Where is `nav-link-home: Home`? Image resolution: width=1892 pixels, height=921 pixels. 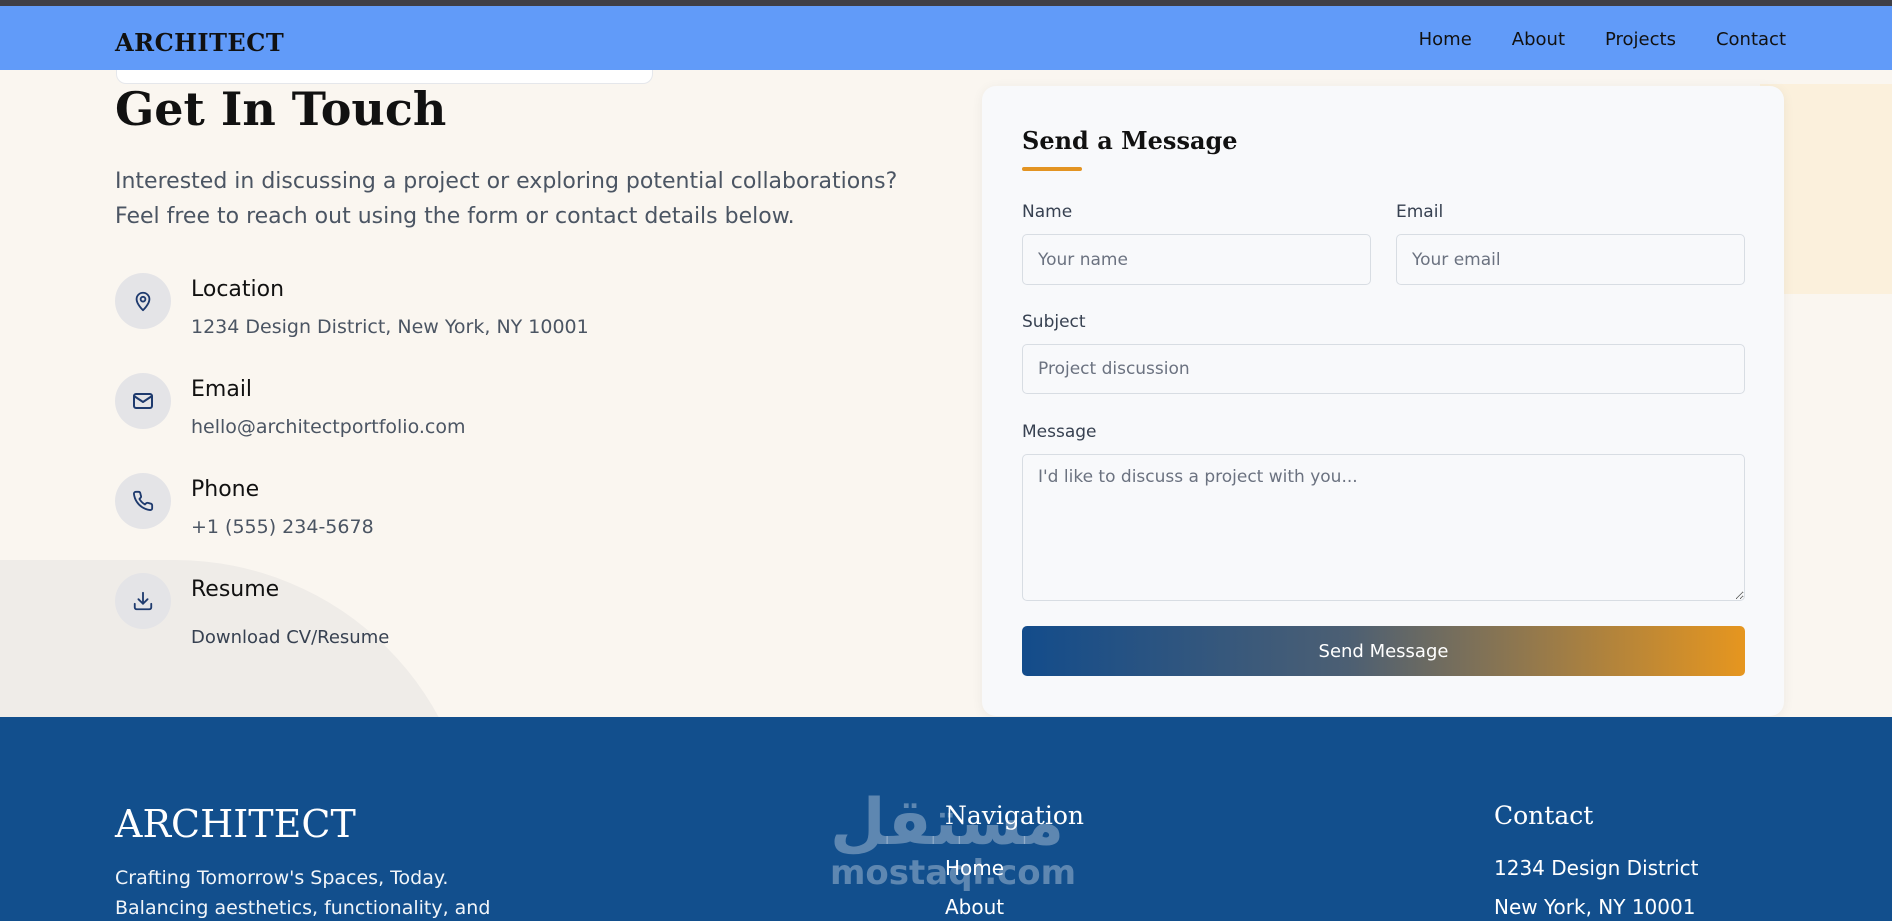
nav-link-home: Home is located at coordinates (1445, 39).